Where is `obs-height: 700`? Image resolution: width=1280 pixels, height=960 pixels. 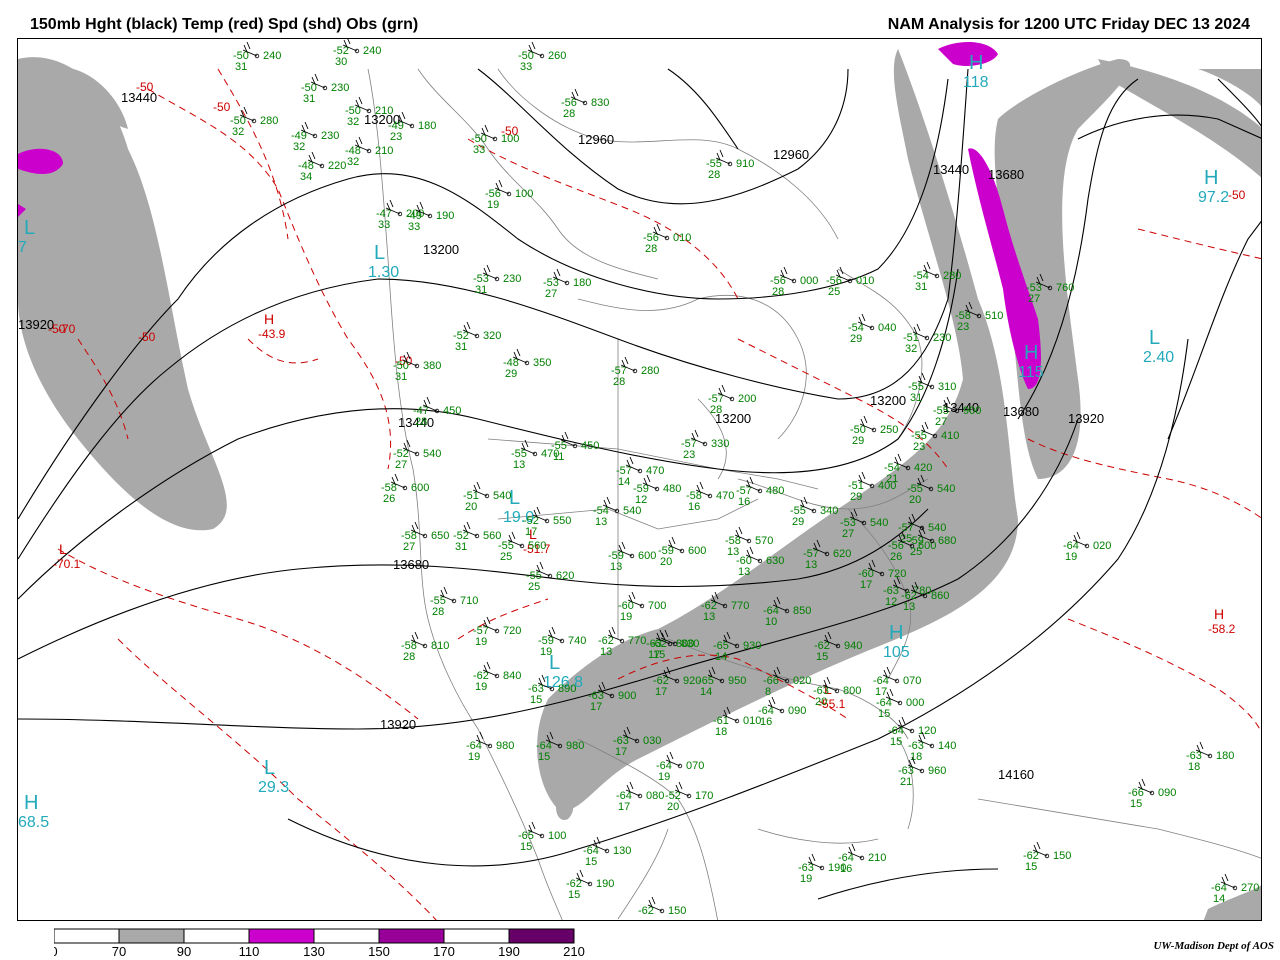 obs-height: 700 is located at coordinates (657, 606).